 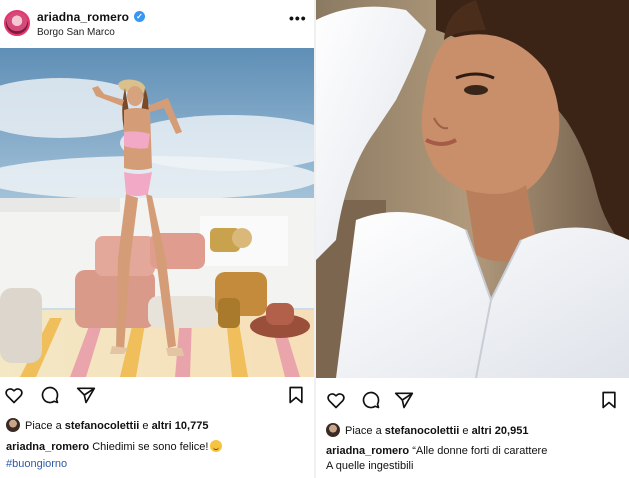 What do you see at coordinates (149, 447) in the screenshot?
I see `caption-text: Chiedimi se sono felice!` at bounding box center [149, 447].